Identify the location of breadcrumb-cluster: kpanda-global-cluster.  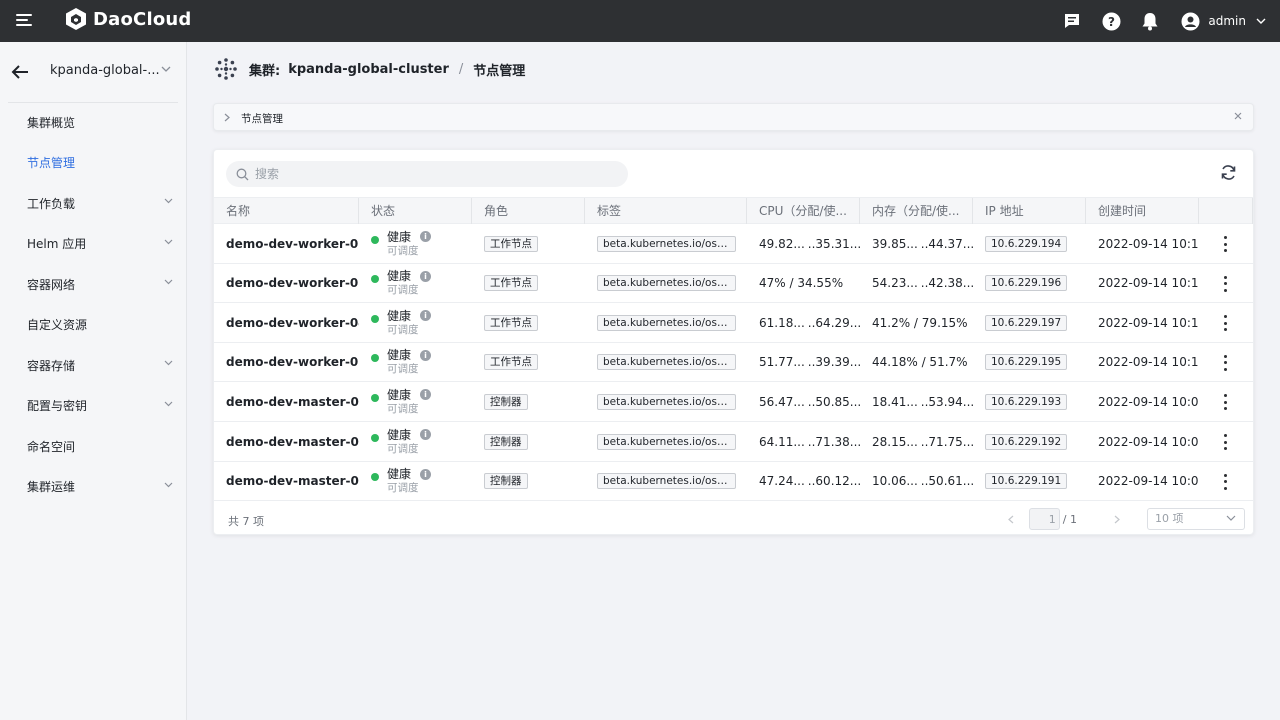
(368, 69).